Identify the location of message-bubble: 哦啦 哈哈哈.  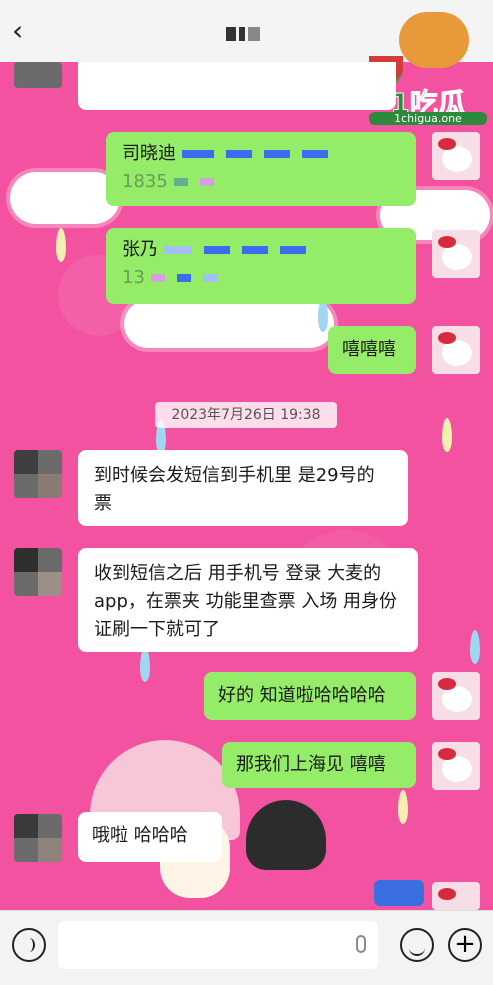
(150, 837).